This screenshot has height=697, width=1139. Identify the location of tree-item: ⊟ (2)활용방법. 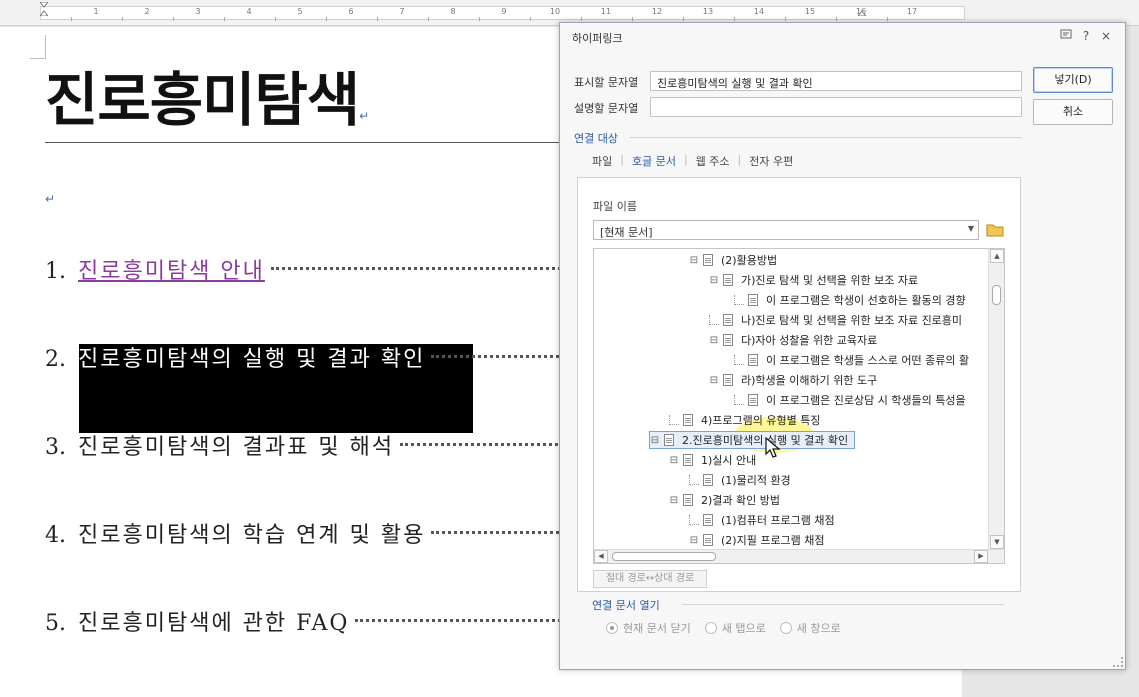
(733, 260).